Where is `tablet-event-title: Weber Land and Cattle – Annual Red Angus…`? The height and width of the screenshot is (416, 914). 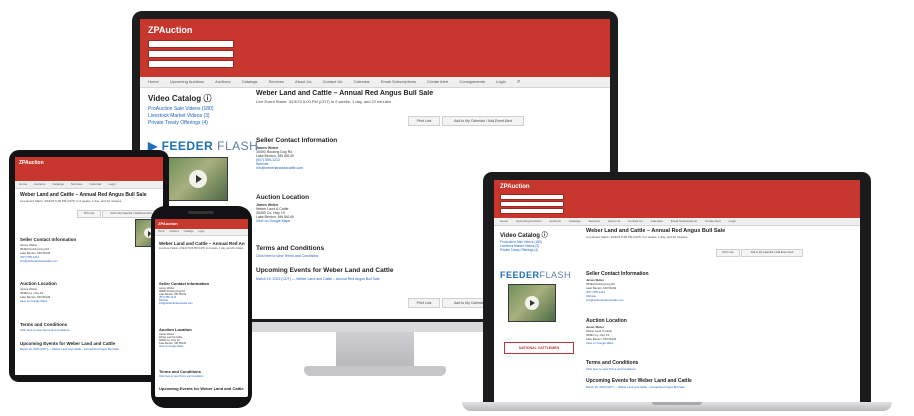 tablet-event-title: Weber Land and Cattle – Annual Red Angus… is located at coordinates (83, 195).